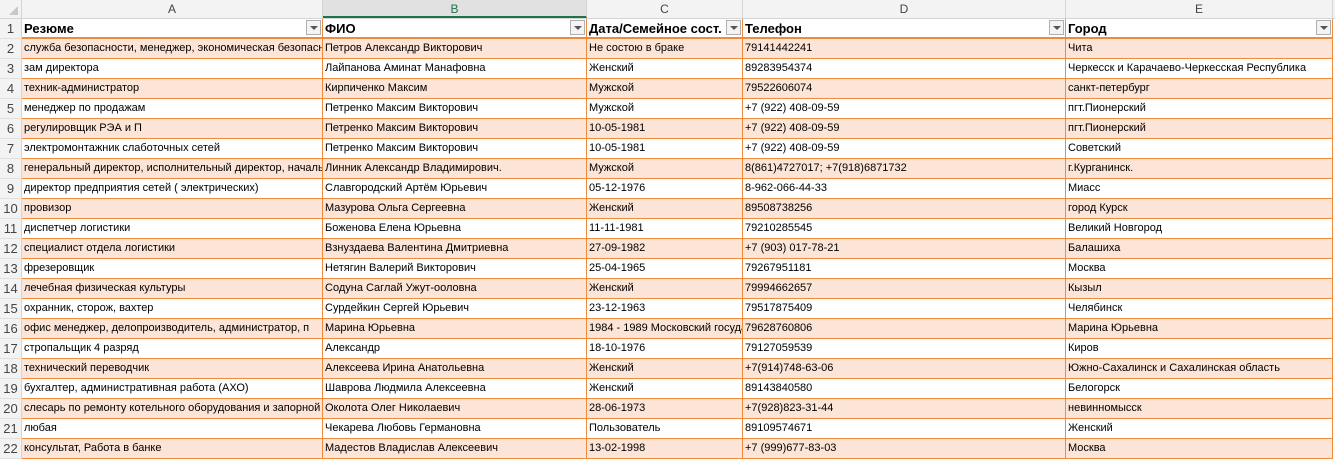 The image size is (1335, 459). Describe the element at coordinates (455, 229) in the screenshot. I see `table-cell: Боженова Елена Юрьевна` at that location.